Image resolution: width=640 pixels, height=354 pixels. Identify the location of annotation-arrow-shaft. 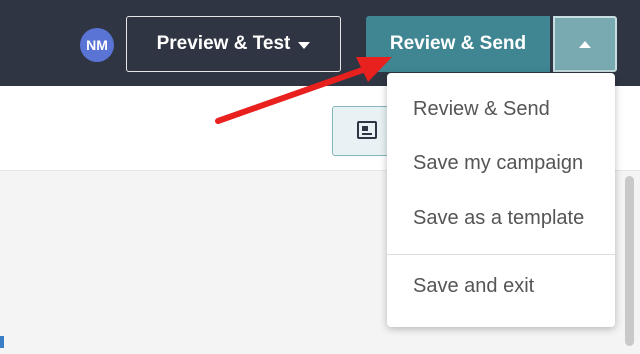
(296, 93).